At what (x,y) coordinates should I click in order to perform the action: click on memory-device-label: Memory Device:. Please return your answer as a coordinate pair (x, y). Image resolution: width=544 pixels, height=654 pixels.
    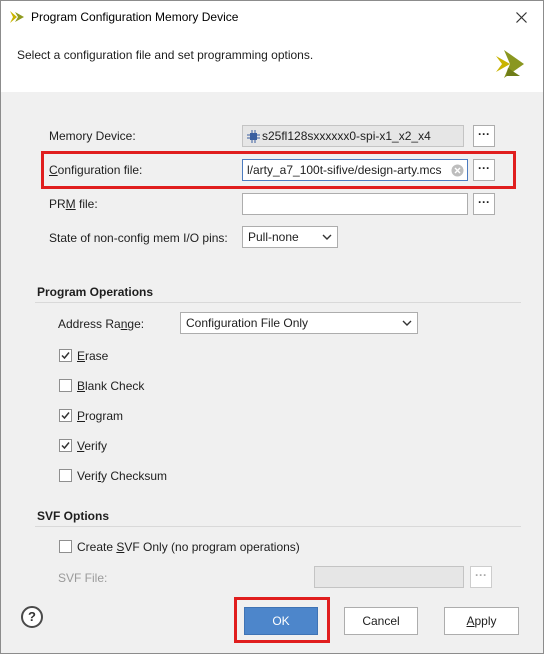
    Looking at the image, I should click on (92, 136).